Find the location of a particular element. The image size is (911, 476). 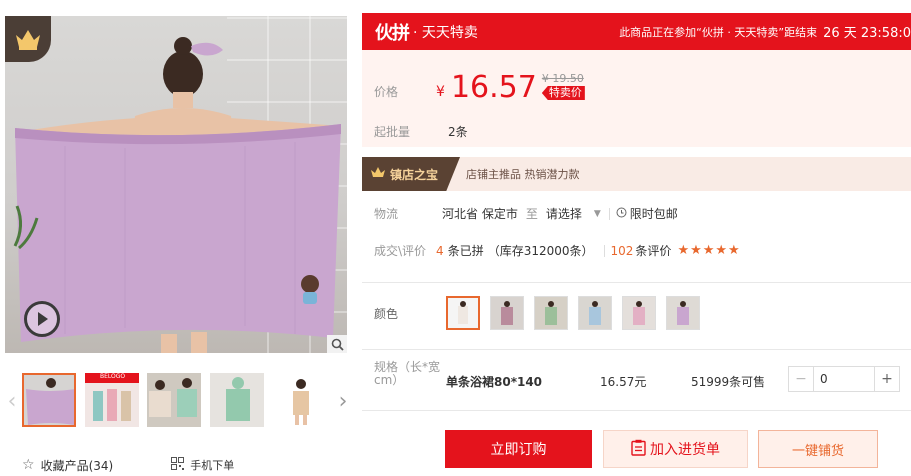

color-label: 颜色 is located at coordinates (386, 313).